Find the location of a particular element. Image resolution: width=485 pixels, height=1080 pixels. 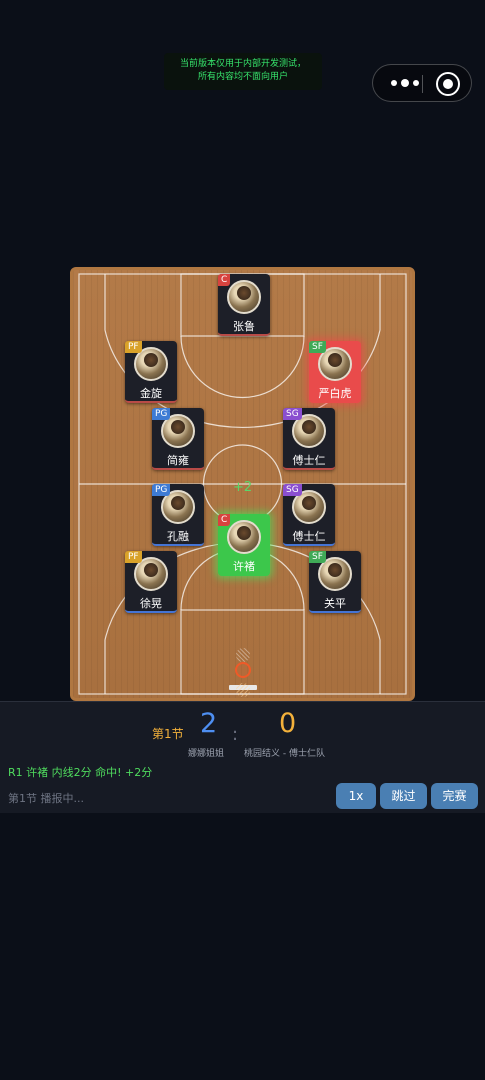

home-score: 2 is located at coordinates (209, 723).